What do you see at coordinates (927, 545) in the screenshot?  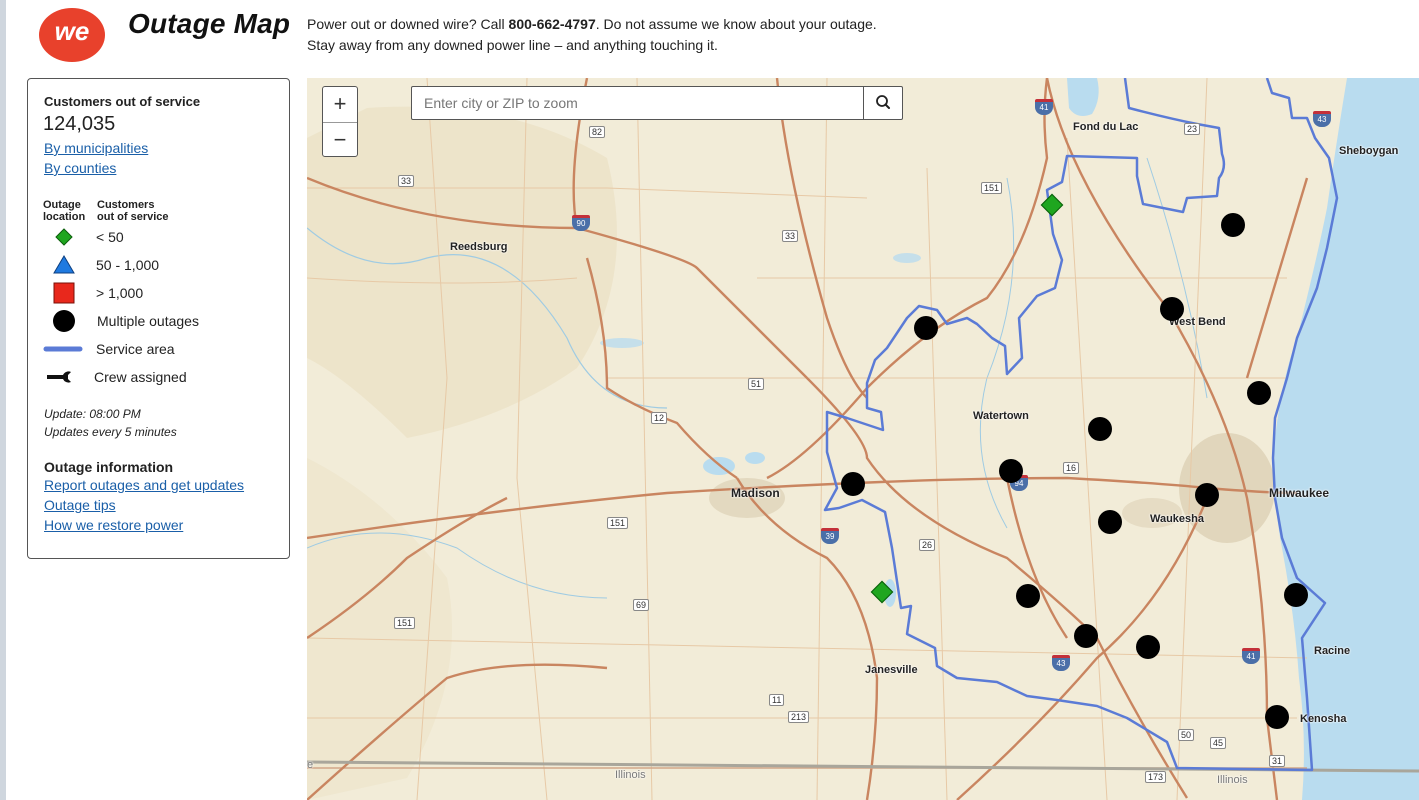 I see `highway-shield: 26` at bounding box center [927, 545].